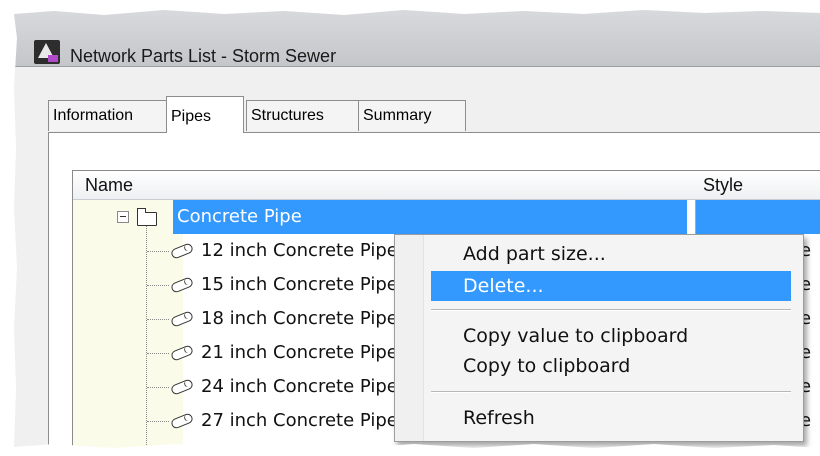 Image resolution: width=820 pixels, height=456 pixels. I want to click on row-name: 24 inch Concrete Pipe, so click(299, 386).